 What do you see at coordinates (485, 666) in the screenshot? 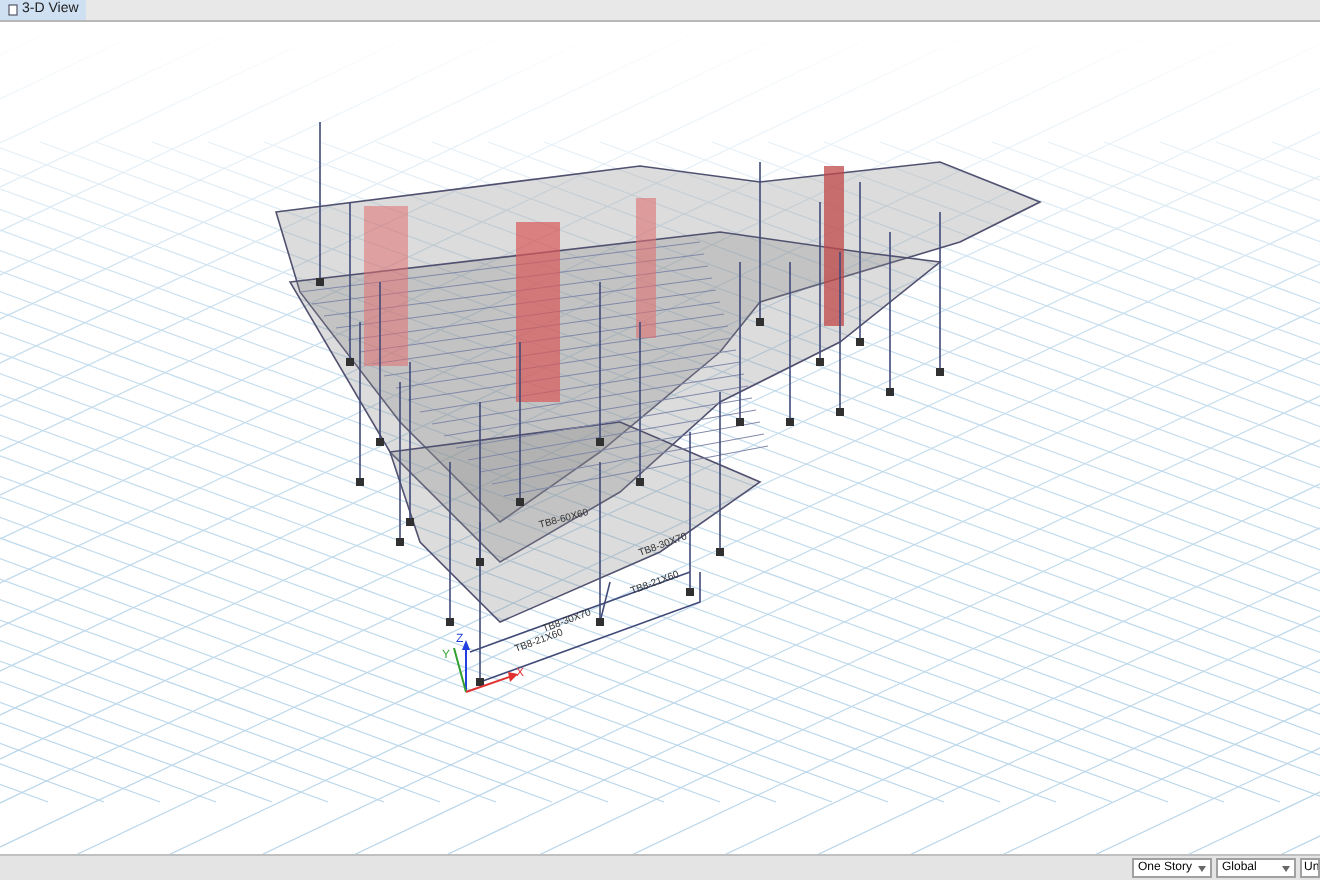
I see `axis-triad-icon` at bounding box center [485, 666].